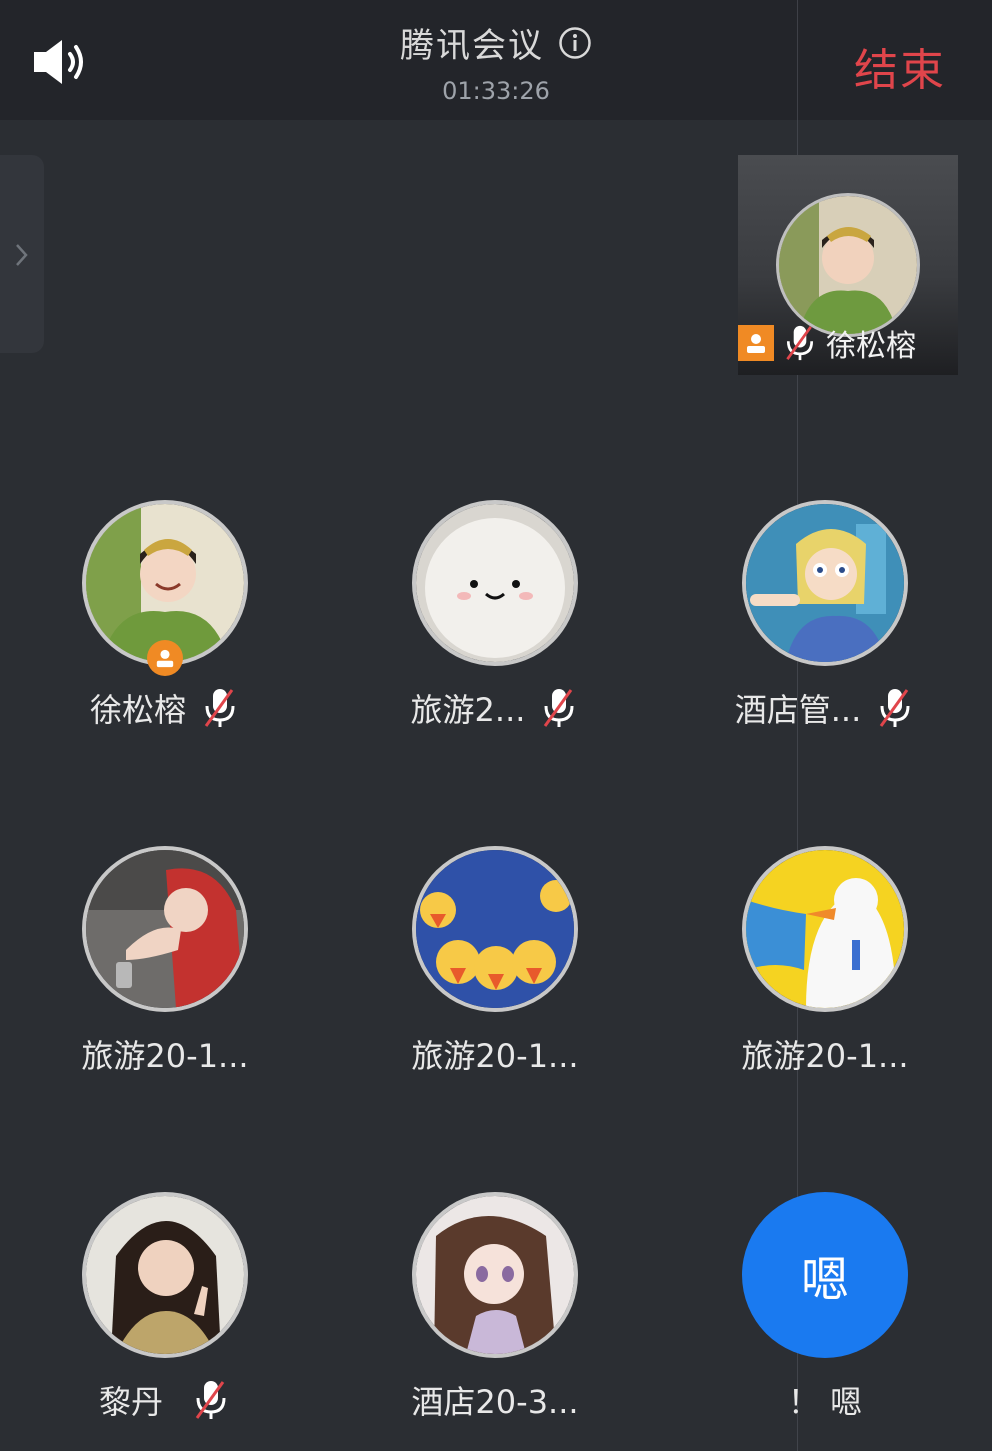 Image resolution: width=992 pixels, height=1451 pixels. What do you see at coordinates (130, 1402) in the screenshot?
I see `participant-name: 黎丹` at bounding box center [130, 1402].